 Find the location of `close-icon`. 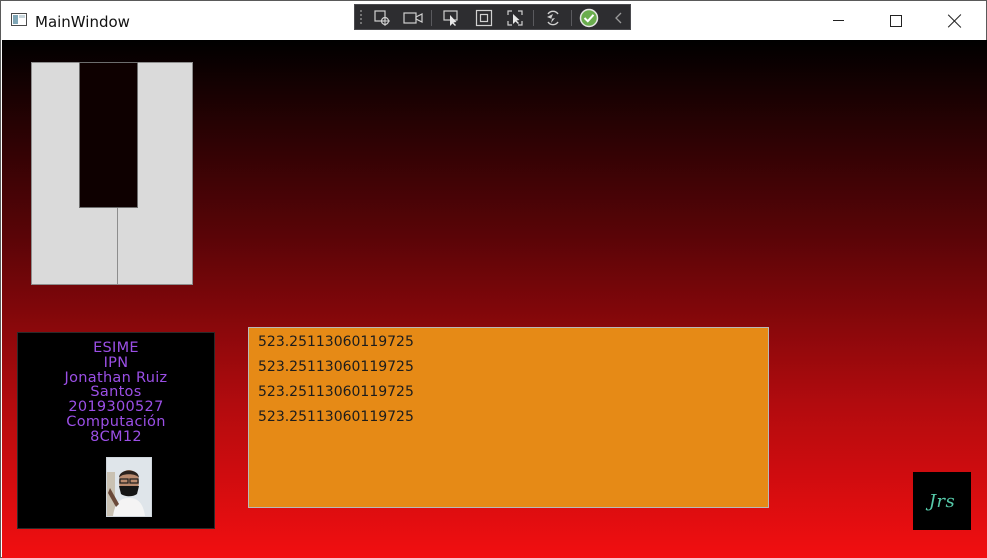

close-icon is located at coordinates (955, 21).